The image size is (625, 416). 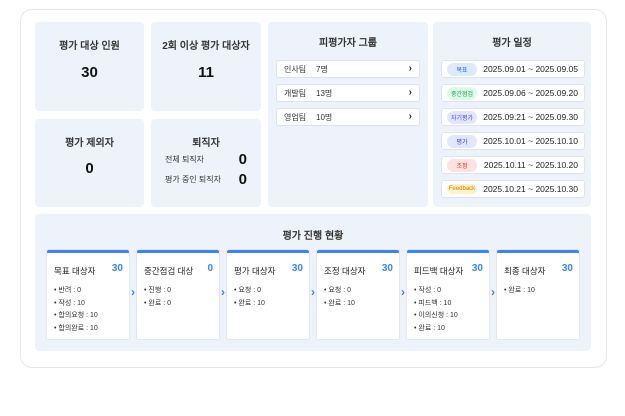 I want to click on retired-in-eval-row: 평가 중인 퇴직자 0, so click(x=206, y=179).